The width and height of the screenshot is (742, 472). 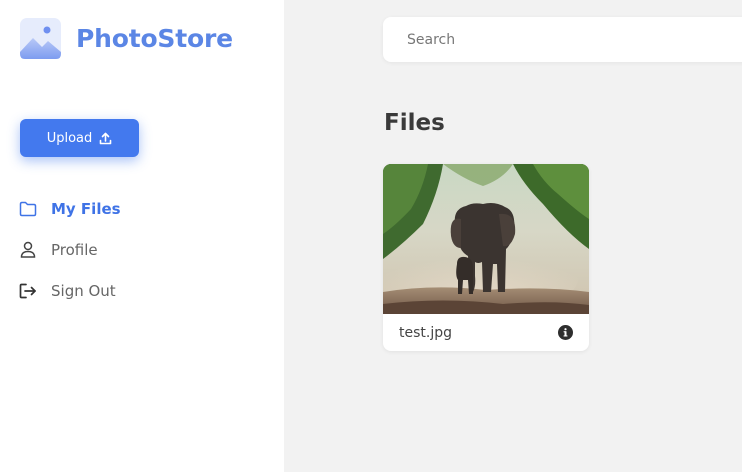 What do you see at coordinates (86, 208) in the screenshot?
I see `sidebar-item-label: My Files` at bounding box center [86, 208].